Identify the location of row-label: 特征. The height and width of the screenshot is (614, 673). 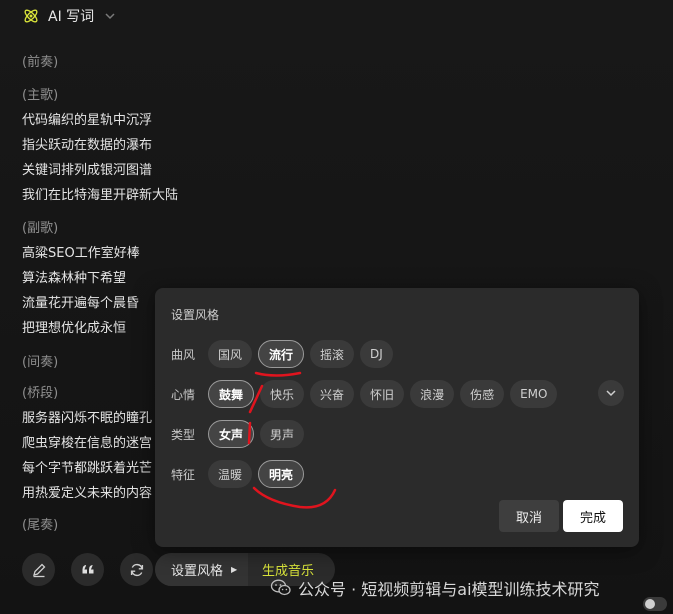
(183, 474).